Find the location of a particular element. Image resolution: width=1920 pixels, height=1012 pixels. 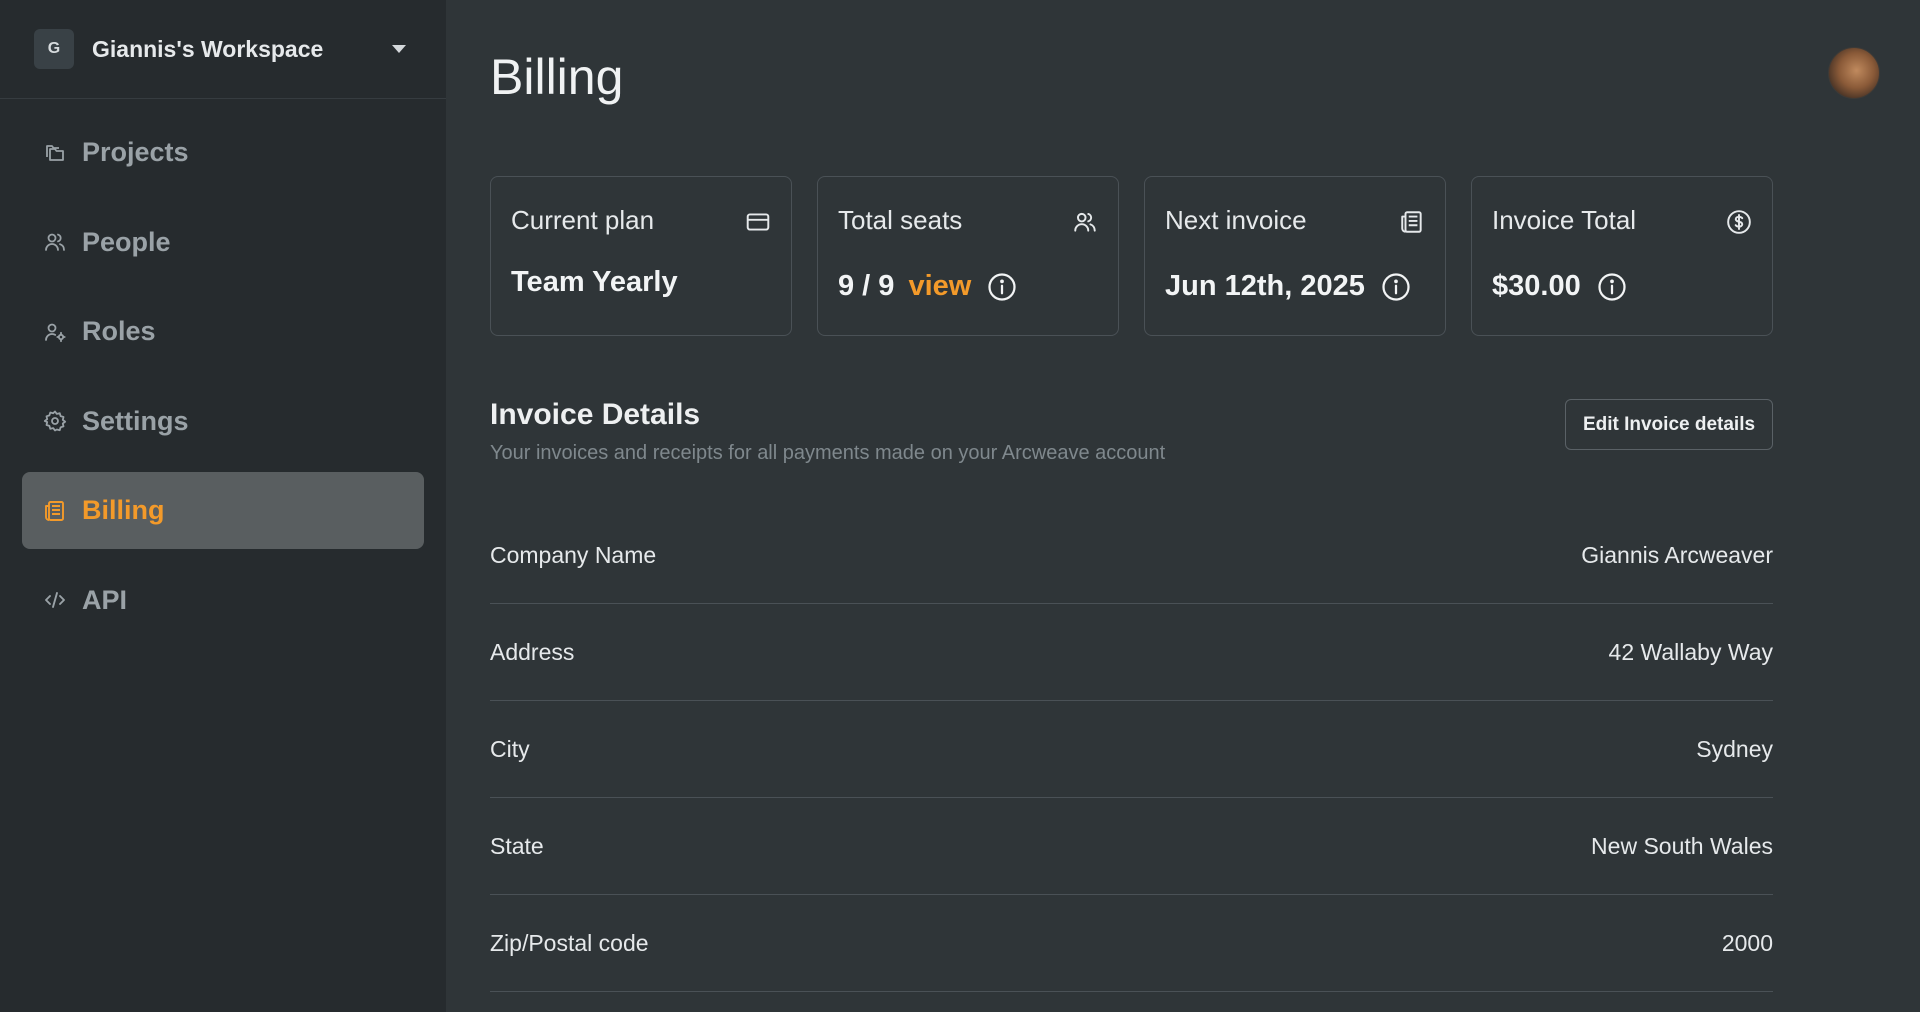

sidebar-item-label: API is located at coordinates (105, 599).